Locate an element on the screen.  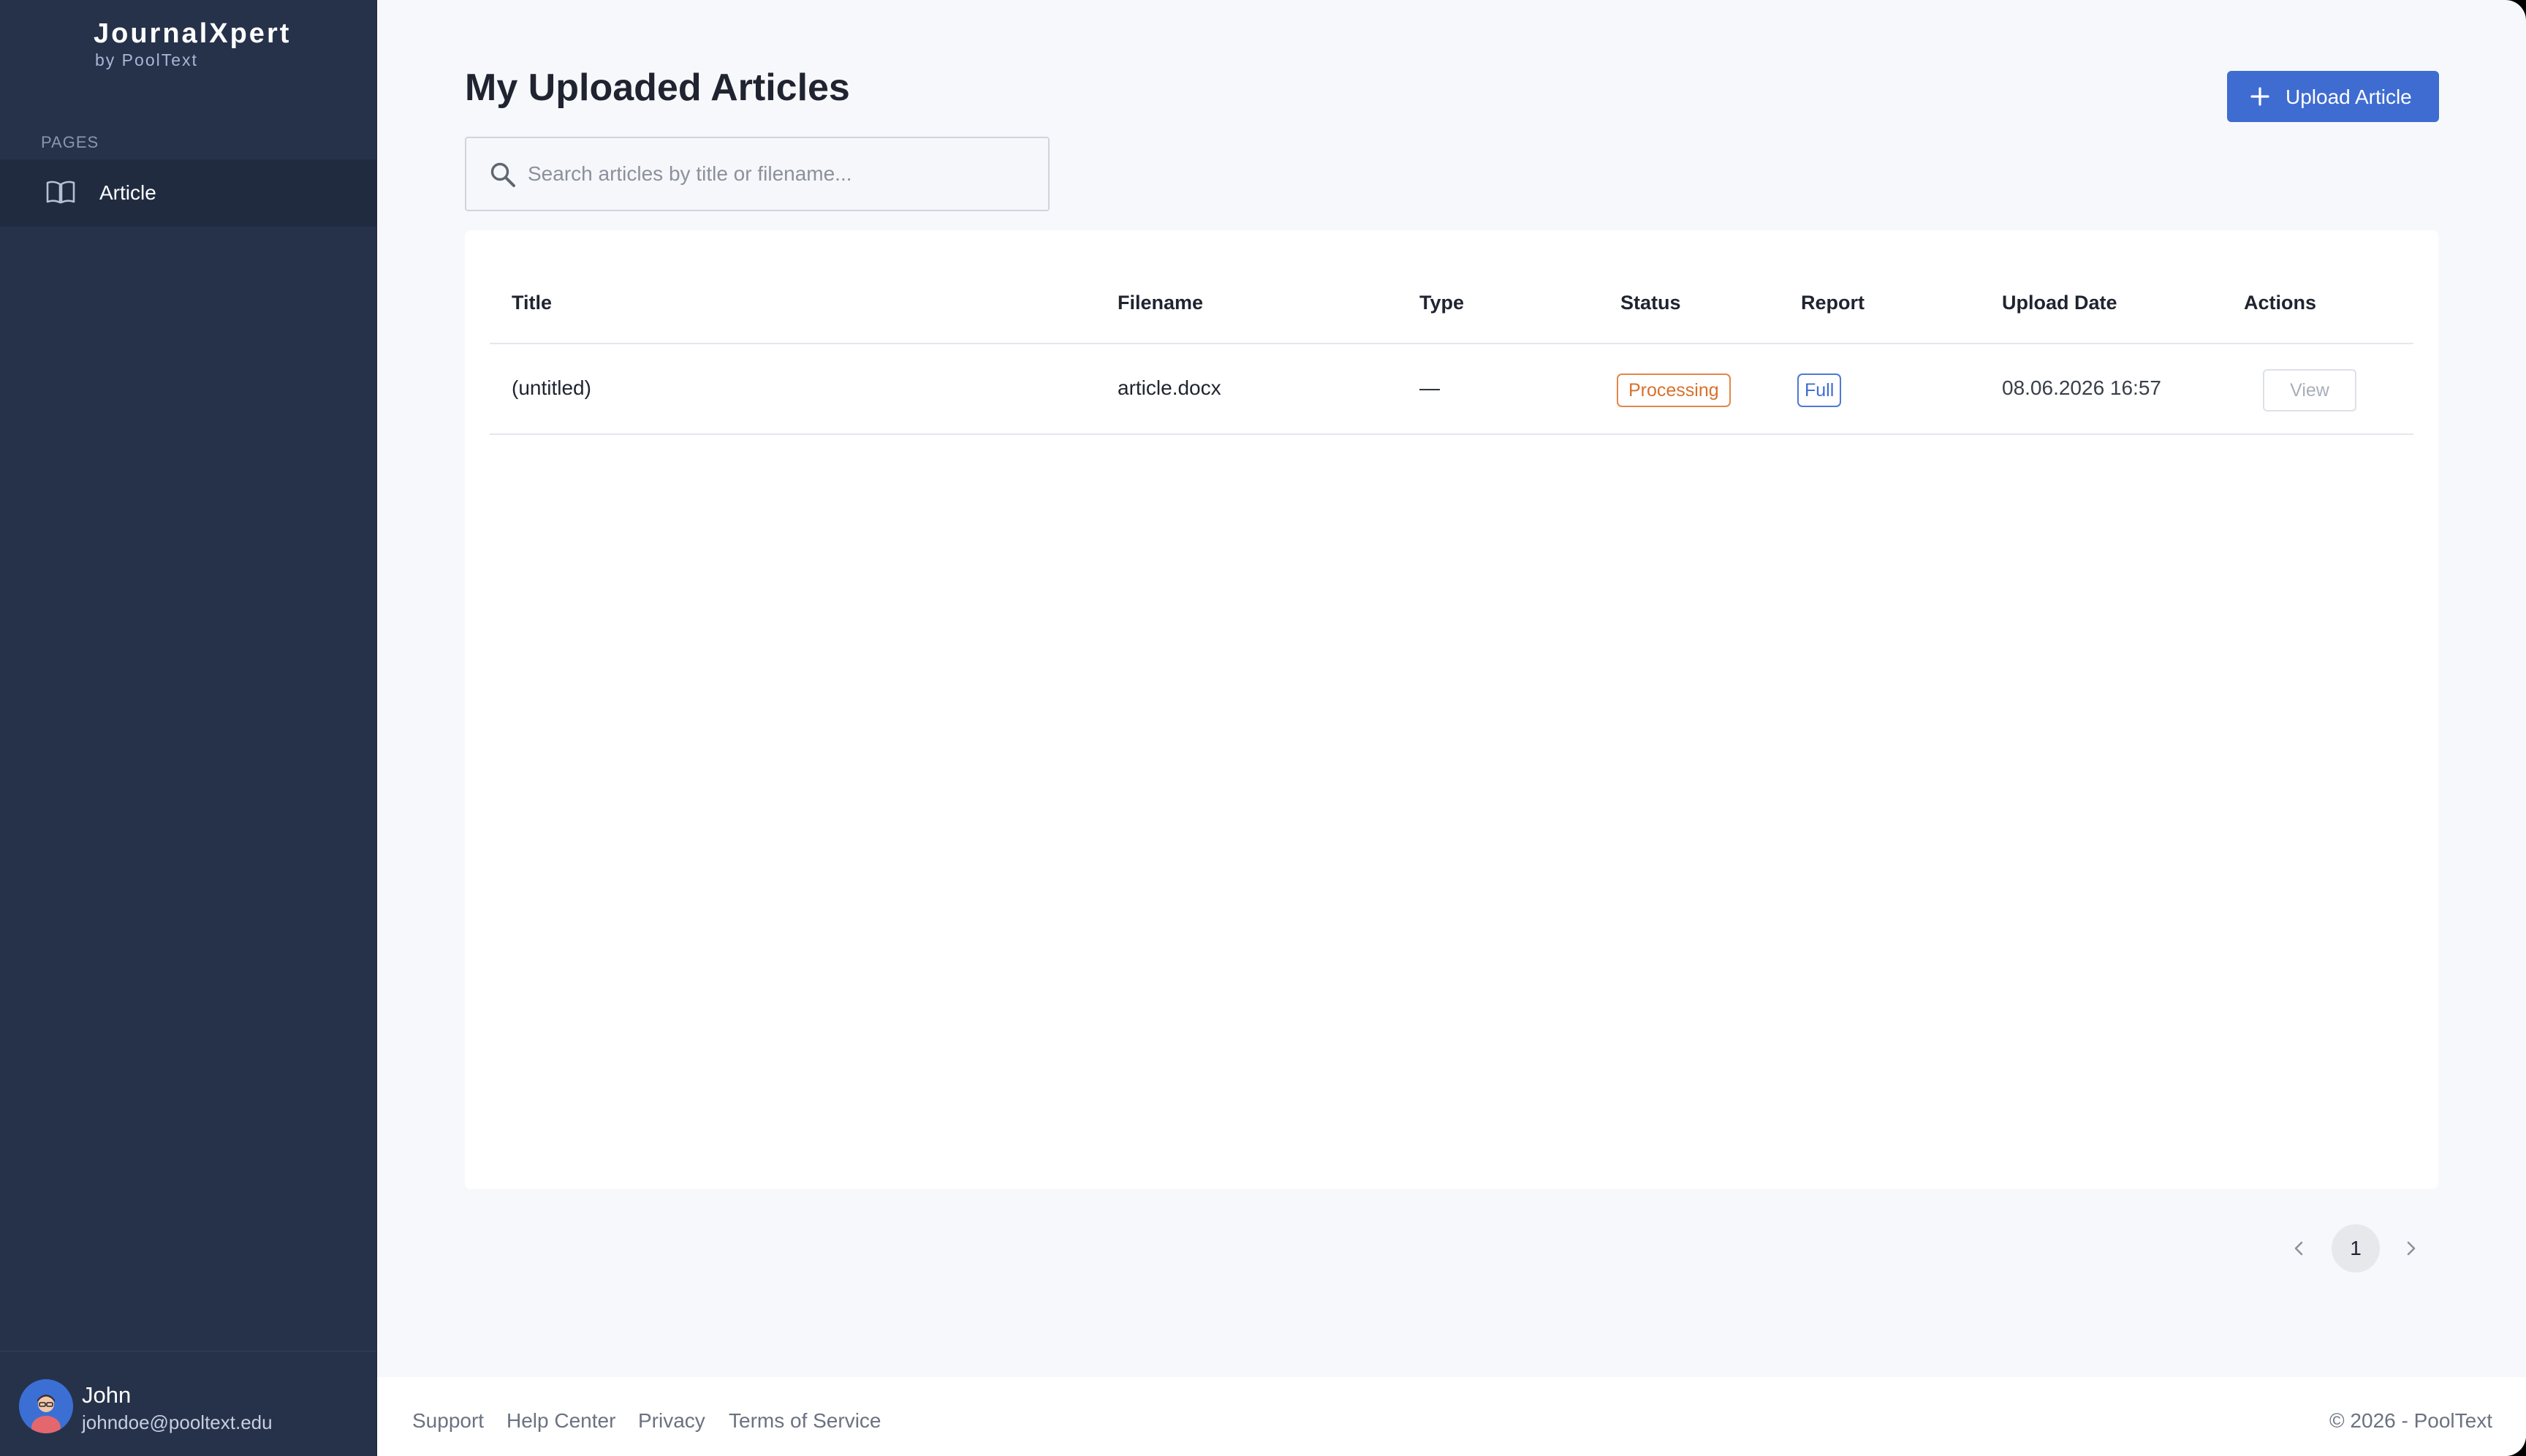
footer-link-help-center: Help Center is located at coordinates (561, 1421).